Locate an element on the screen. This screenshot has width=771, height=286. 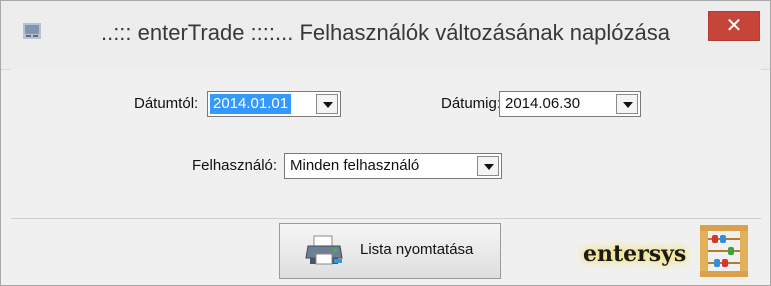
date-to-value: 2014.06.30 is located at coordinates (542, 104).